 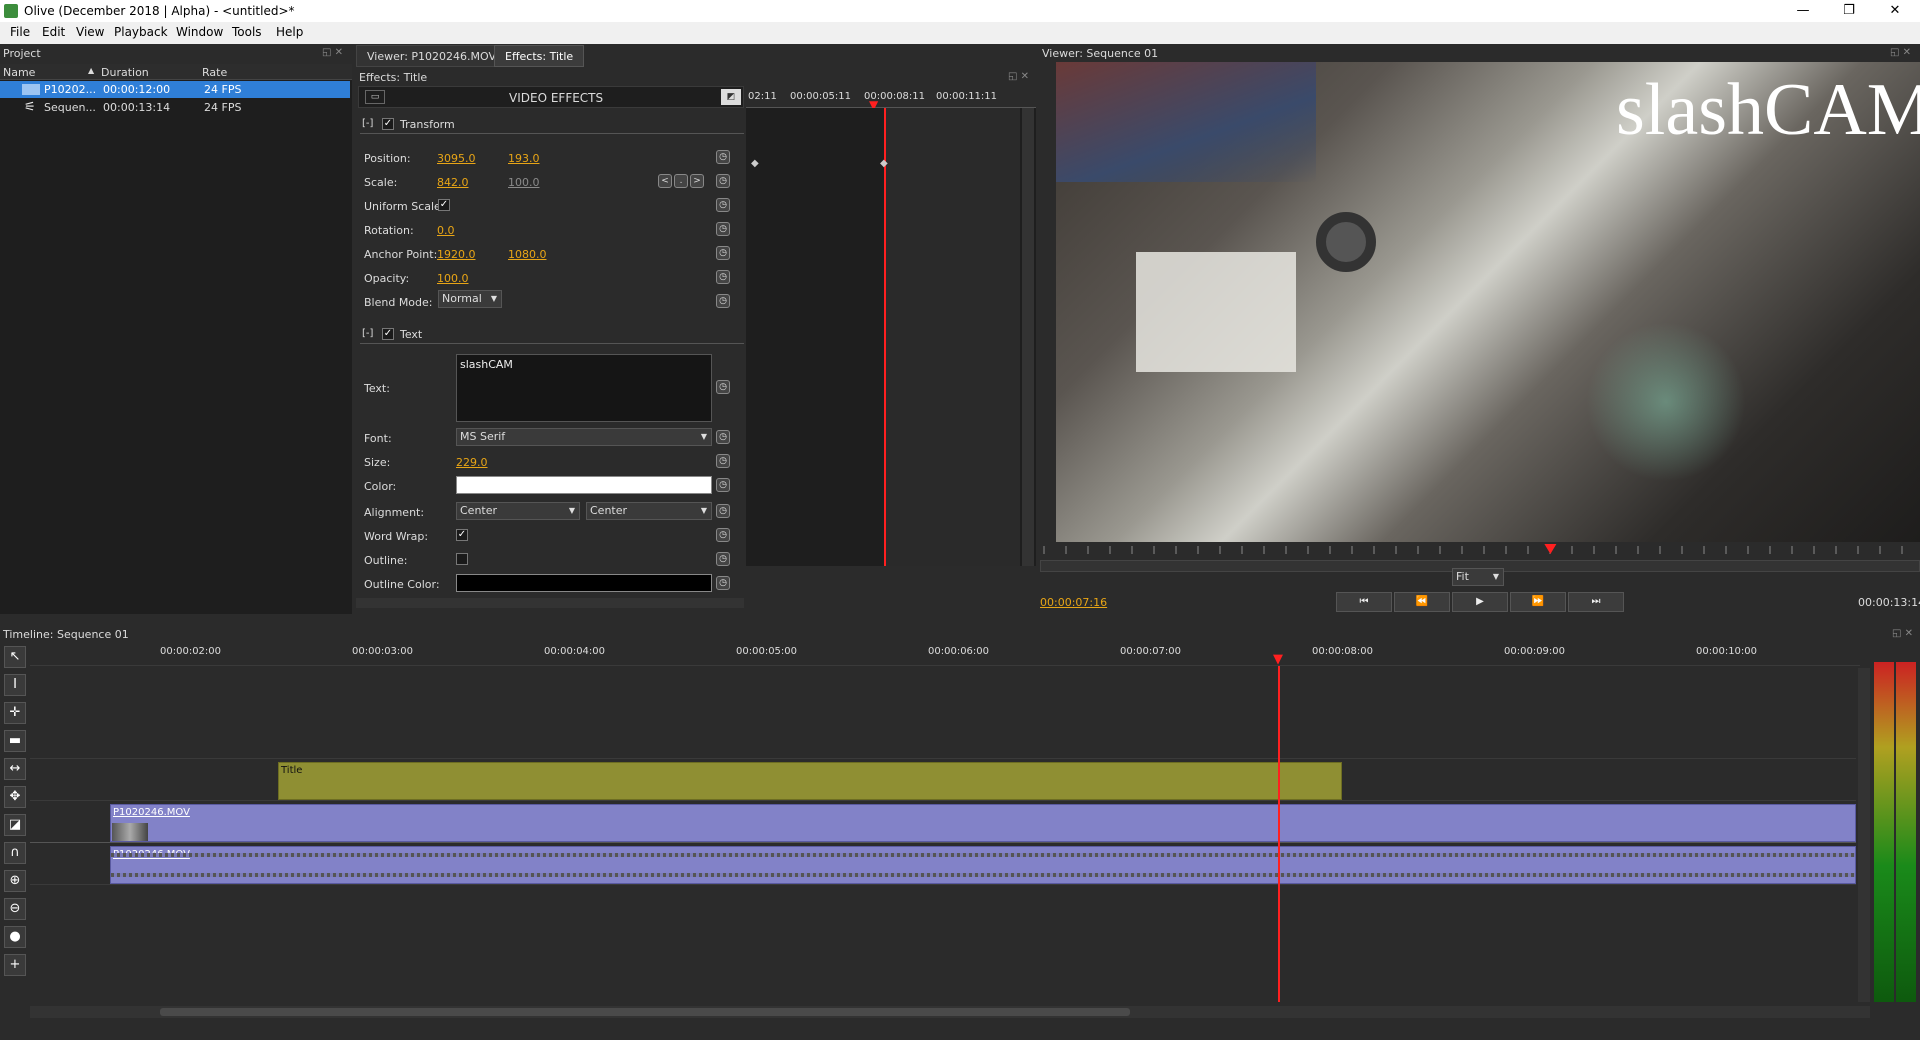 I want to click on scale-x-field: 842.0, so click(x=453, y=182).